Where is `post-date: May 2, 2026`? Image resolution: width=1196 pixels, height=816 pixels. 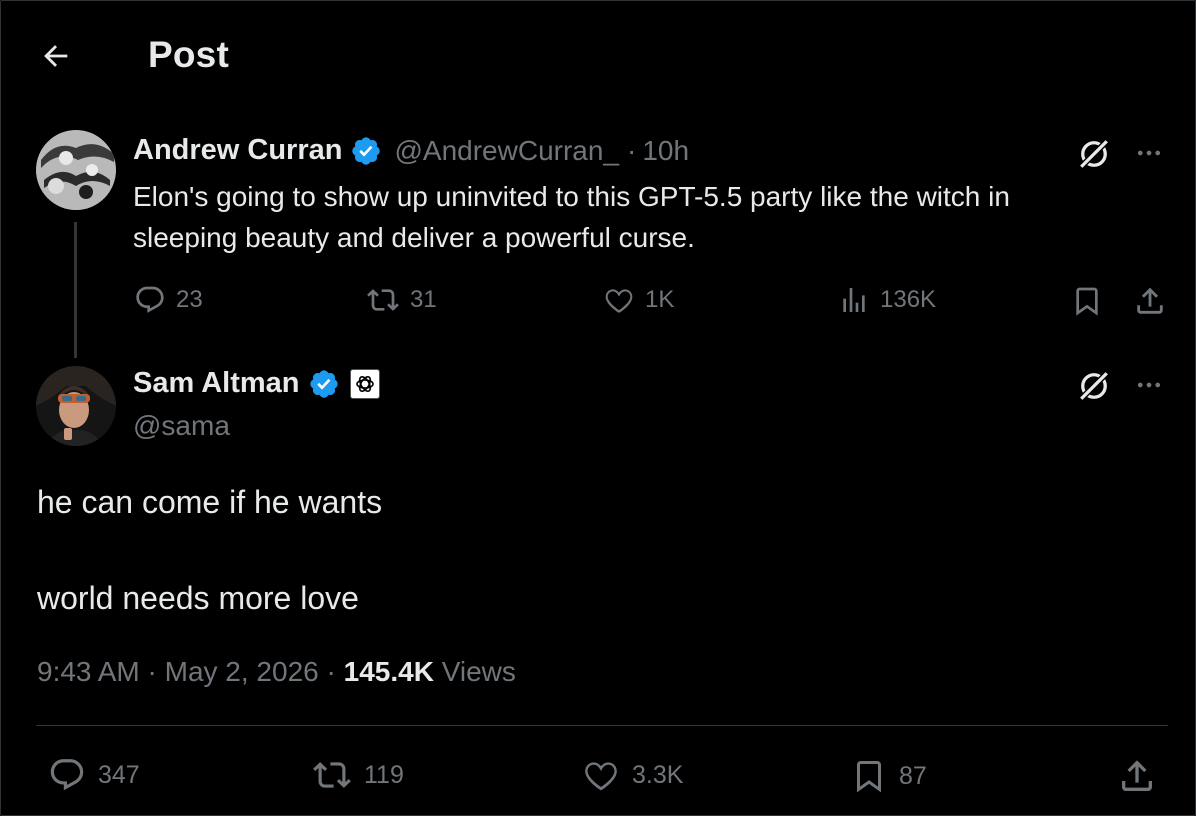 post-date: May 2, 2026 is located at coordinates (242, 671).